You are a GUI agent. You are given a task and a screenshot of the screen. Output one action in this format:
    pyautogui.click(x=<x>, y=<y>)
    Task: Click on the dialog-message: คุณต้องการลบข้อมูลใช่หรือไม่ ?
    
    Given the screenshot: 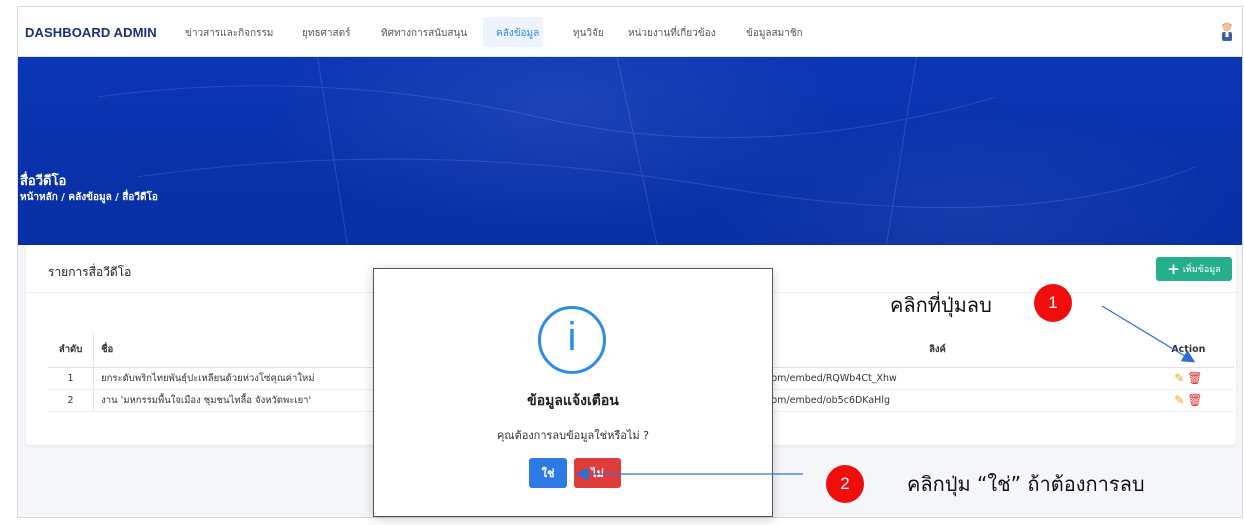 What is the action you would take?
    pyautogui.click(x=573, y=435)
    